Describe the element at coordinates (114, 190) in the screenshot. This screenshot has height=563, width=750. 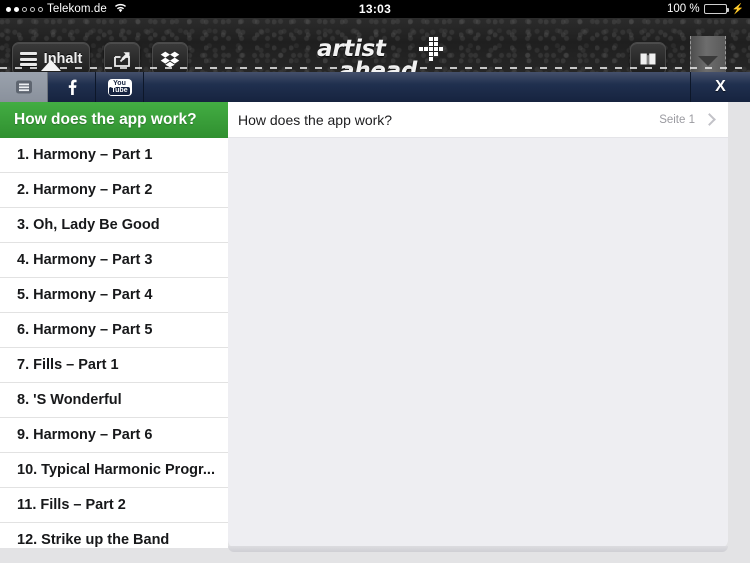
I see `sidebar-list-item: 2. Harmony – Part 2` at that location.